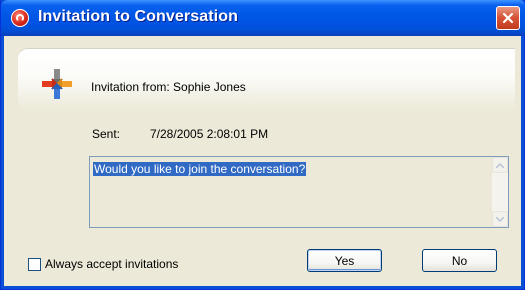  I want to click on chevron-down-icon, so click(500, 219).